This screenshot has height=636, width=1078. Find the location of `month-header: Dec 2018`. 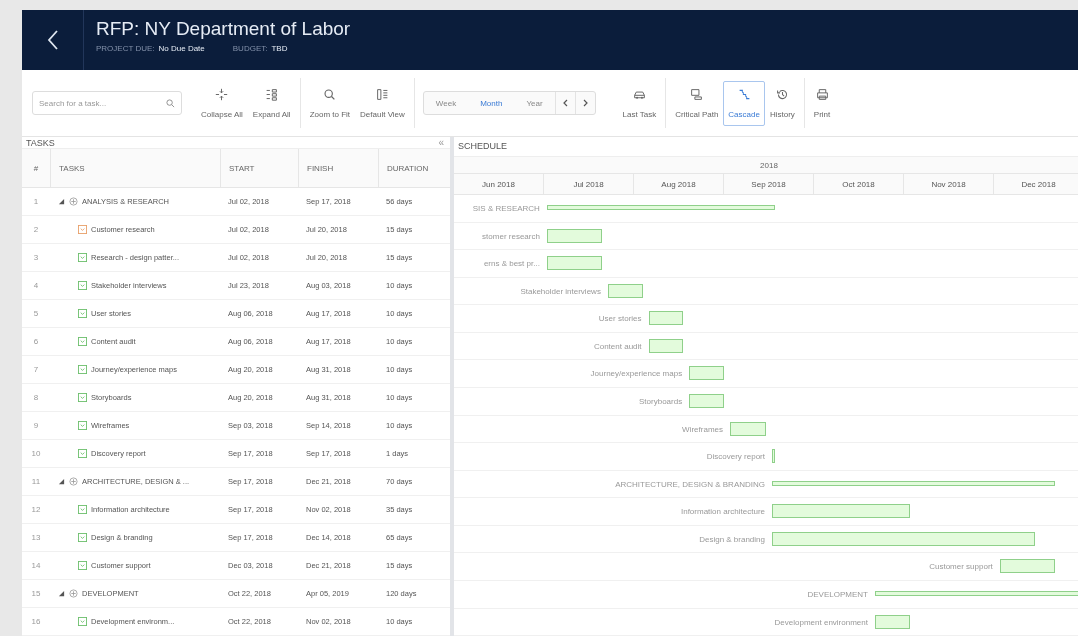

month-header: Dec 2018 is located at coordinates (1036, 184).